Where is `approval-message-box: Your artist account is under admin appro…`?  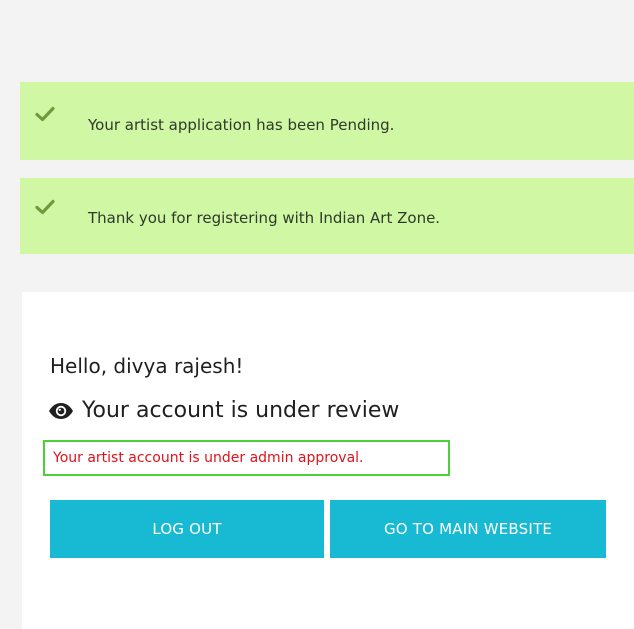 approval-message-box: Your artist account is under admin appro… is located at coordinates (246, 458).